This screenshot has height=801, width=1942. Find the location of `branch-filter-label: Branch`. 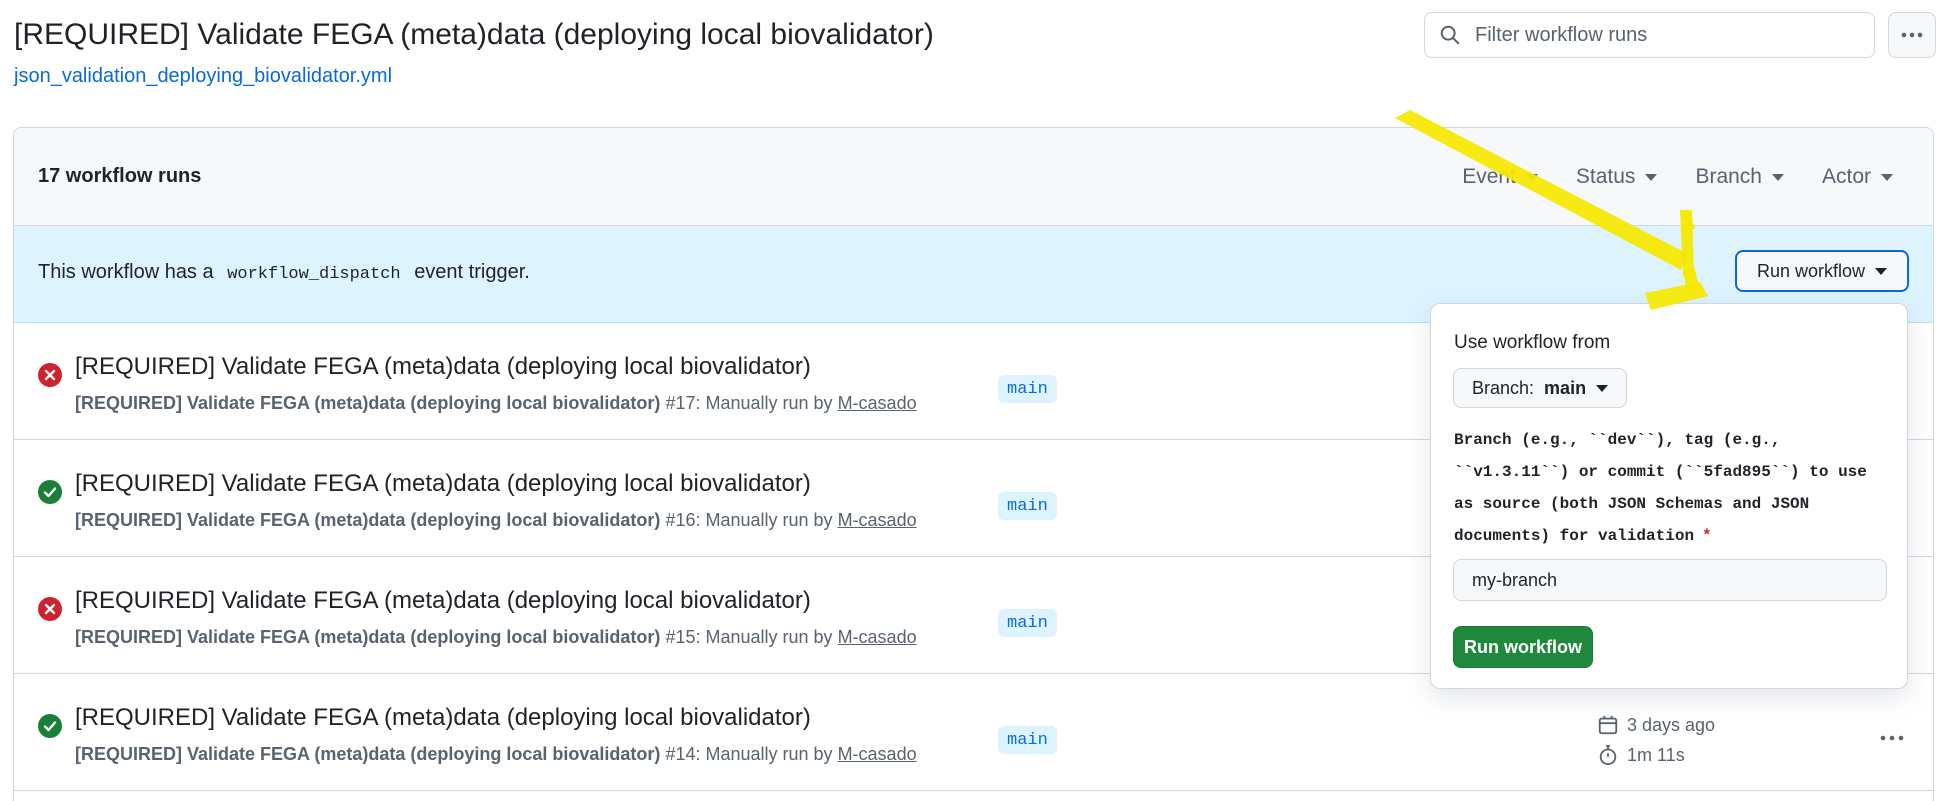

branch-filter-label: Branch is located at coordinates (1728, 176).